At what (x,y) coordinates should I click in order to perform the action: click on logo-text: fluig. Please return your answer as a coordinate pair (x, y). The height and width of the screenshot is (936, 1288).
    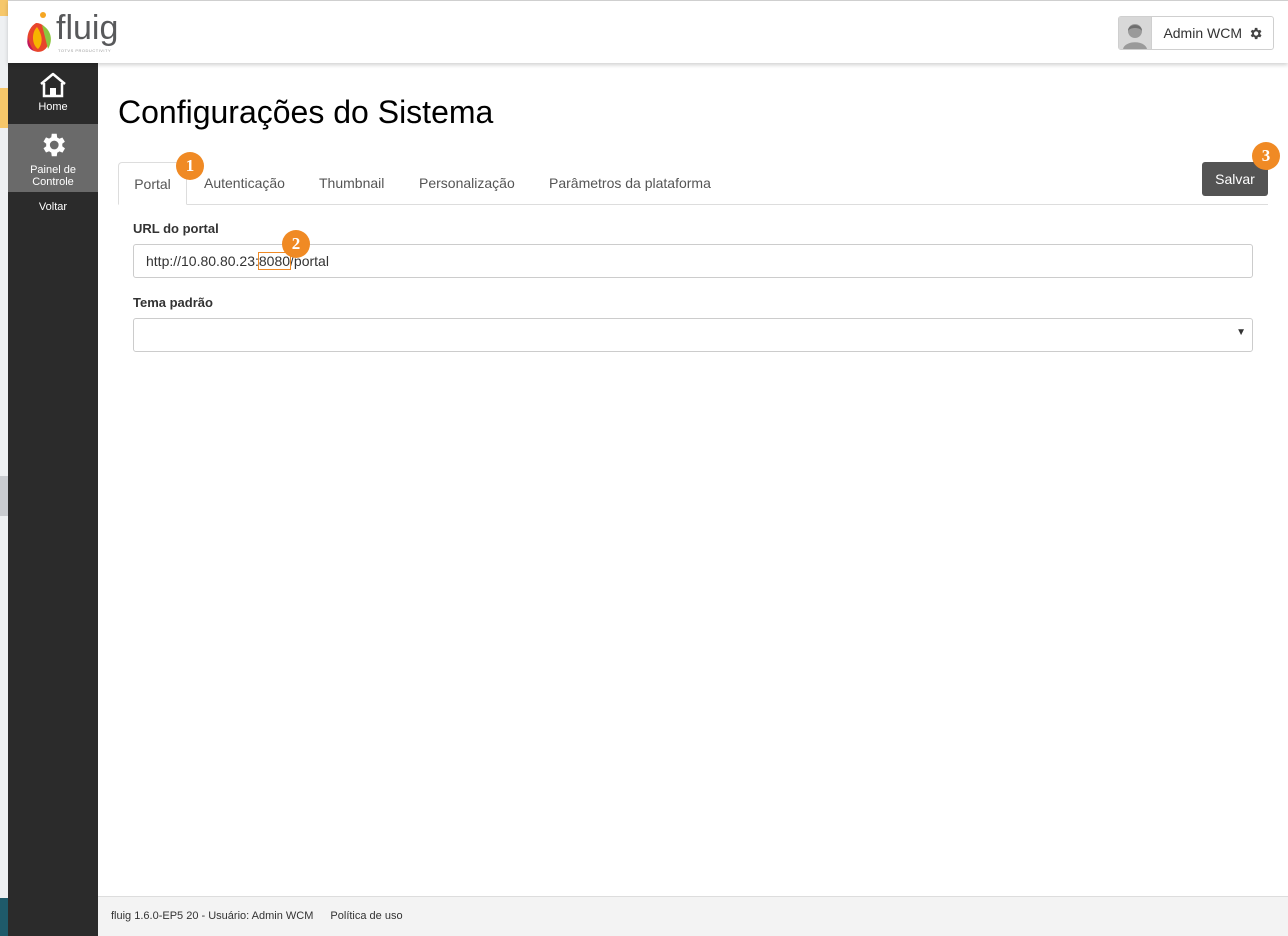
    Looking at the image, I should click on (87, 28).